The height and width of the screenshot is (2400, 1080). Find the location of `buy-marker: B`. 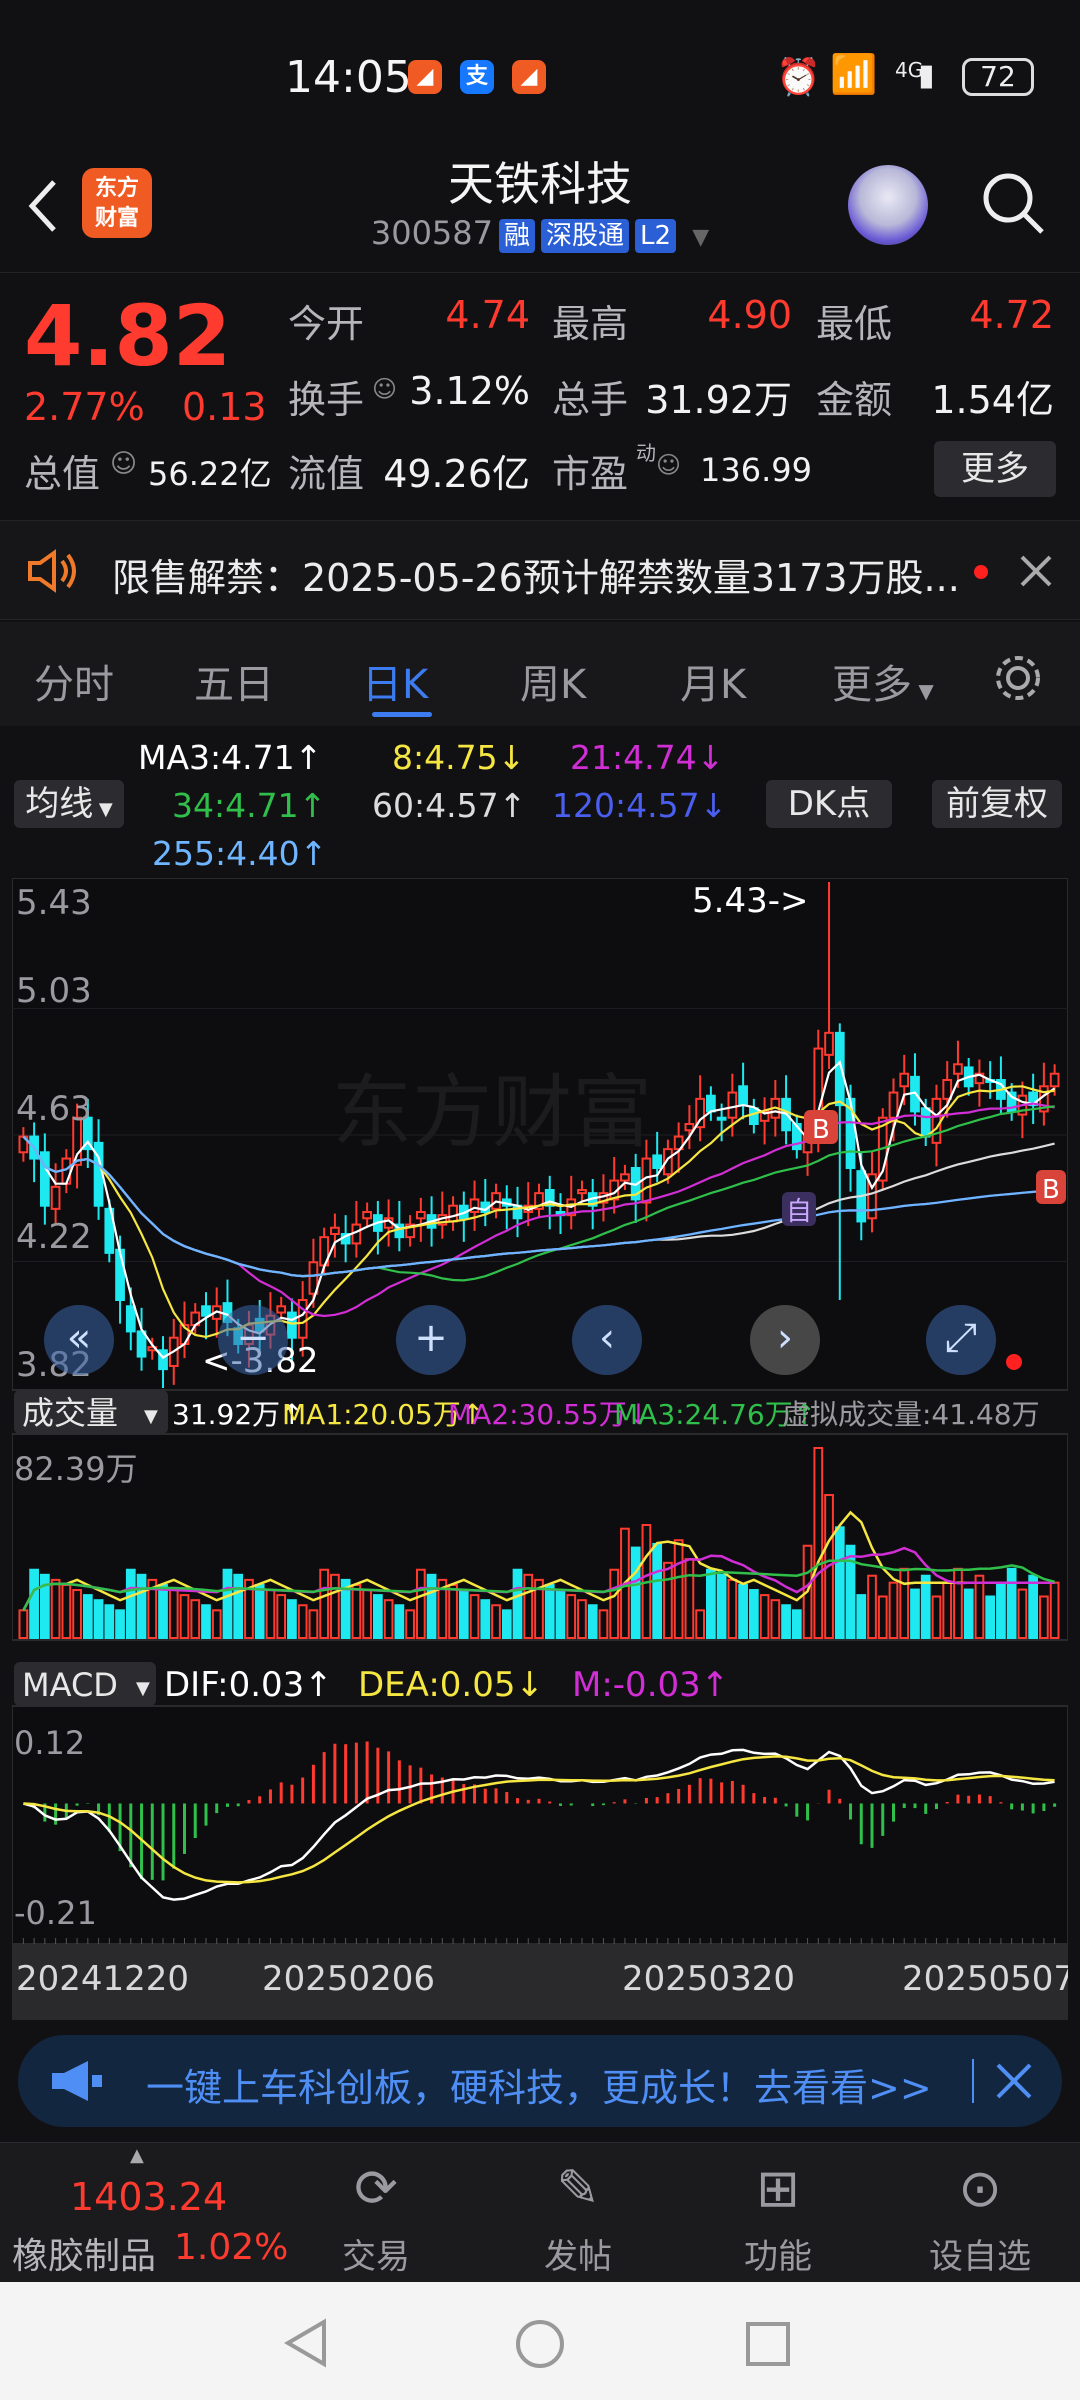

buy-marker: B is located at coordinates (821, 1127).